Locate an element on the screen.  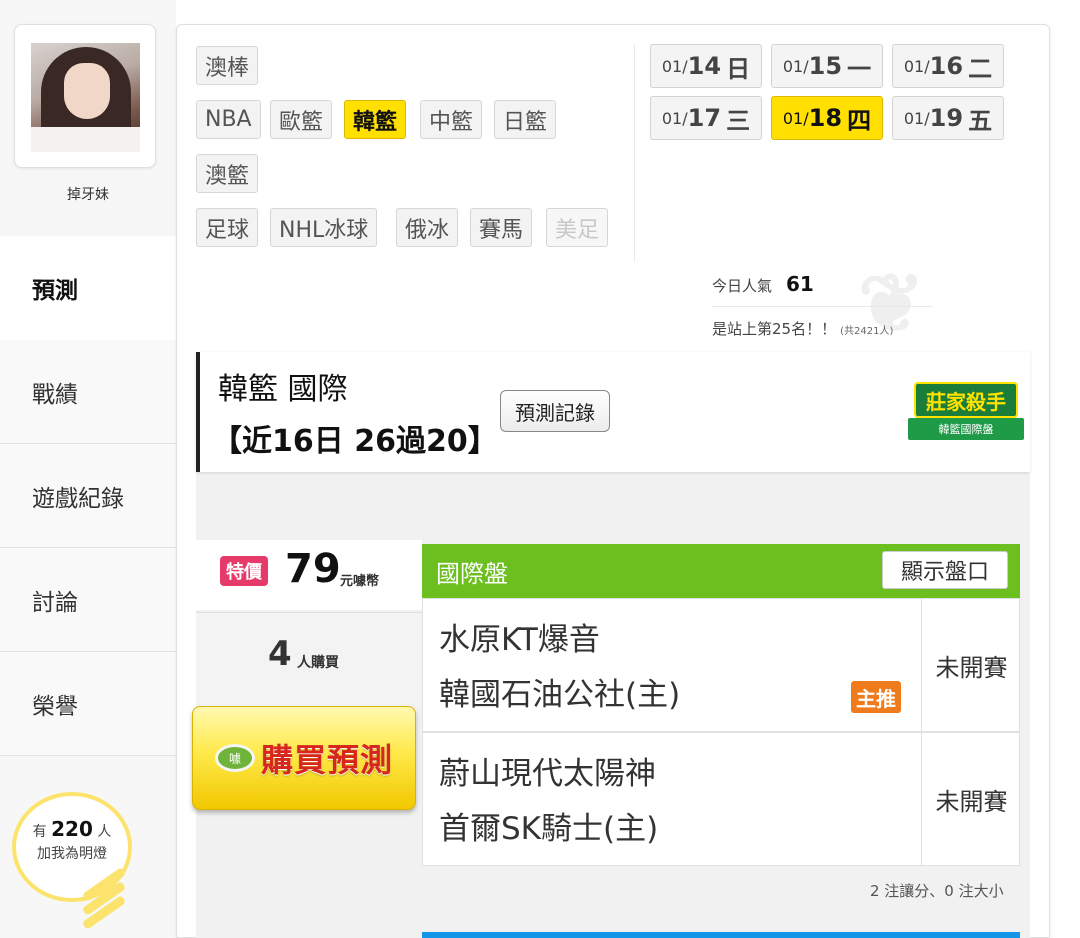
next-section-bar is located at coordinates (721, 935).